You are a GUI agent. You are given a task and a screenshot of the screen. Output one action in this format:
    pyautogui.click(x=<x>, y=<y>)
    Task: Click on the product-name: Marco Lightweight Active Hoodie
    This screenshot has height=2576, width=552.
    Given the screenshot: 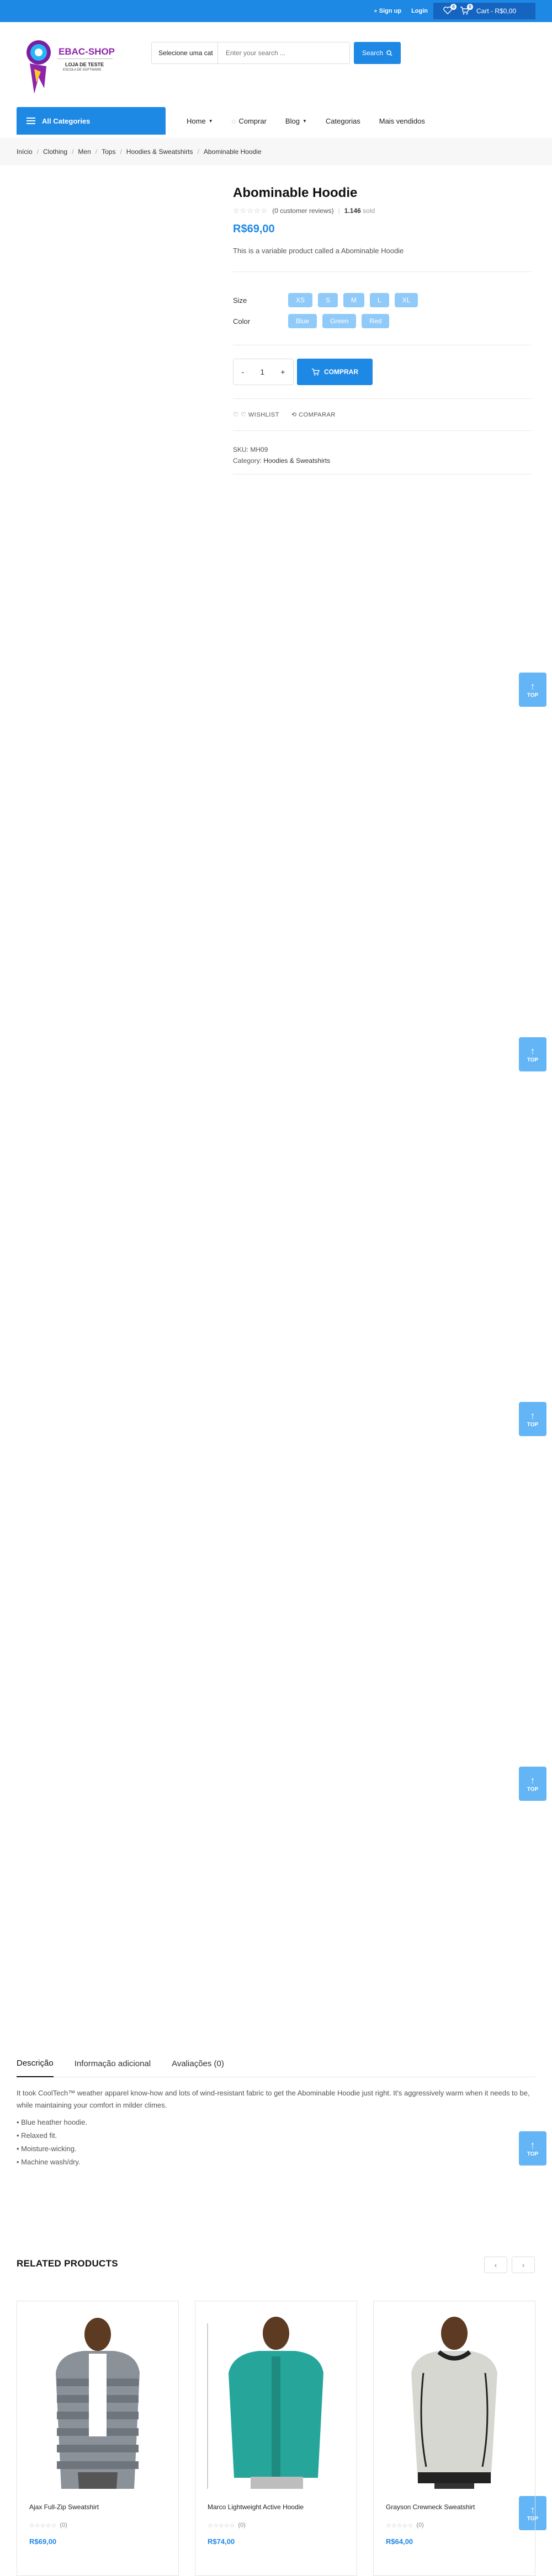 What is the action you would take?
    pyautogui.click(x=256, y=2507)
    